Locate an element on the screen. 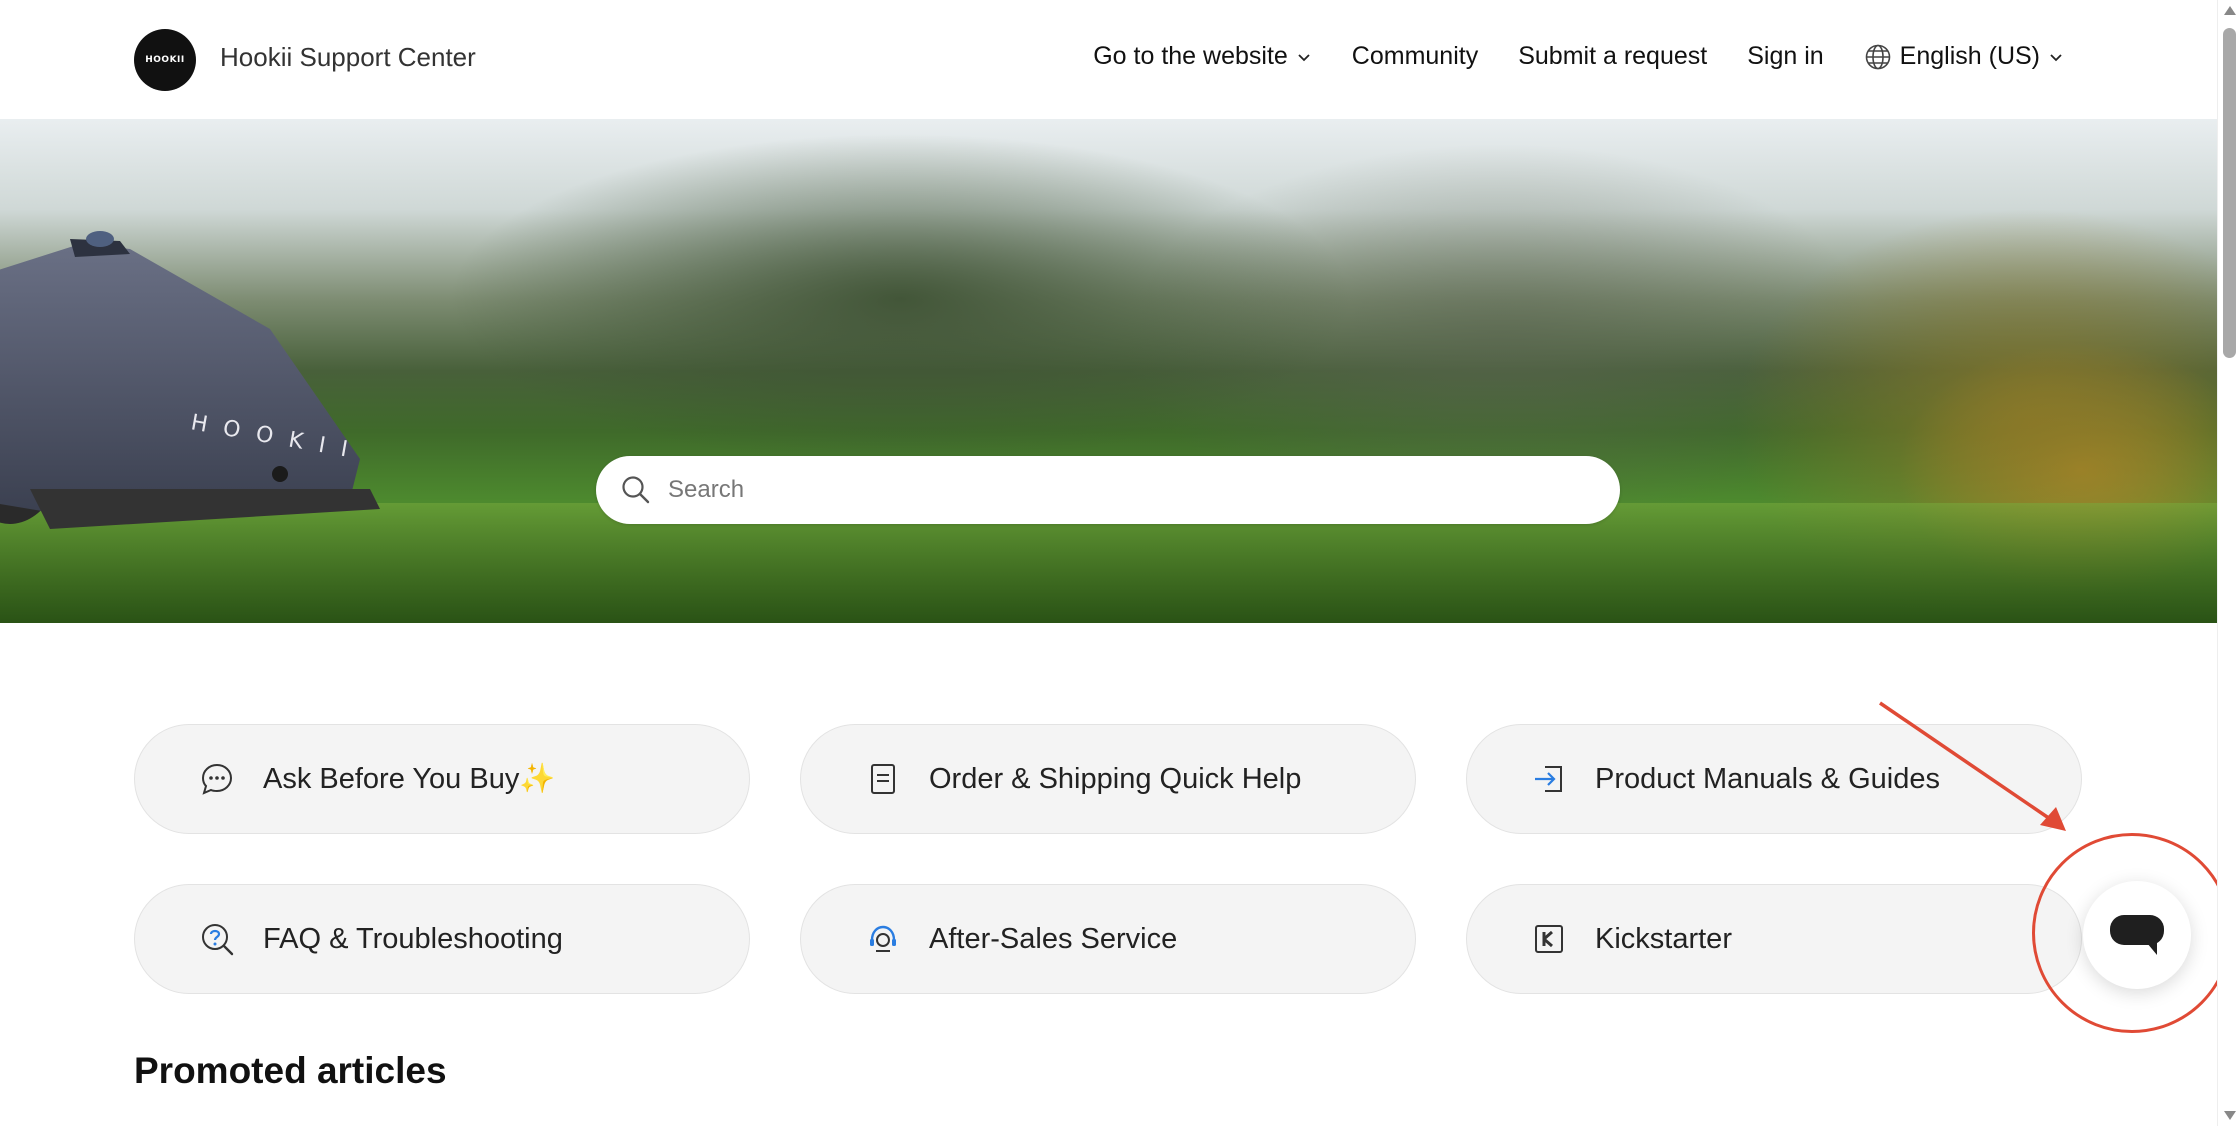 This screenshot has height=1126, width=2240. category-product-manuals: Product Manuals & Guides is located at coordinates (1774, 779).